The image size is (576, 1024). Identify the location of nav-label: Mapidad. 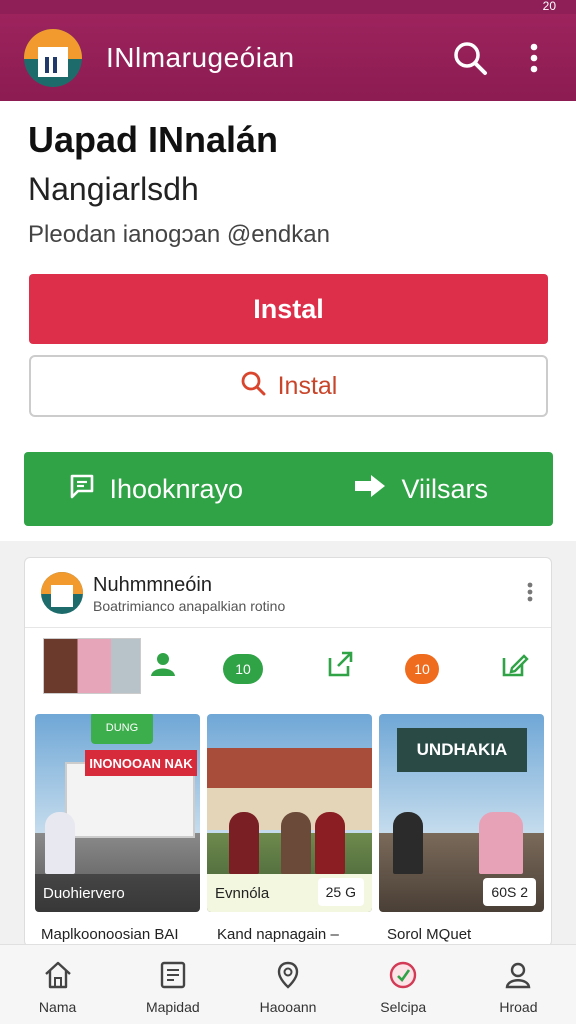
(172, 1007).